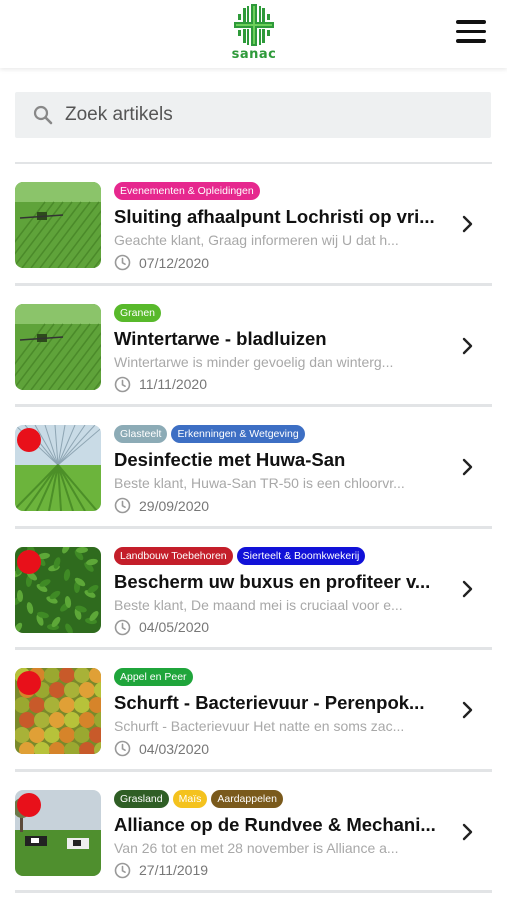 This screenshot has height=900, width=507. I want to click on search-icon, so click(43, 115).